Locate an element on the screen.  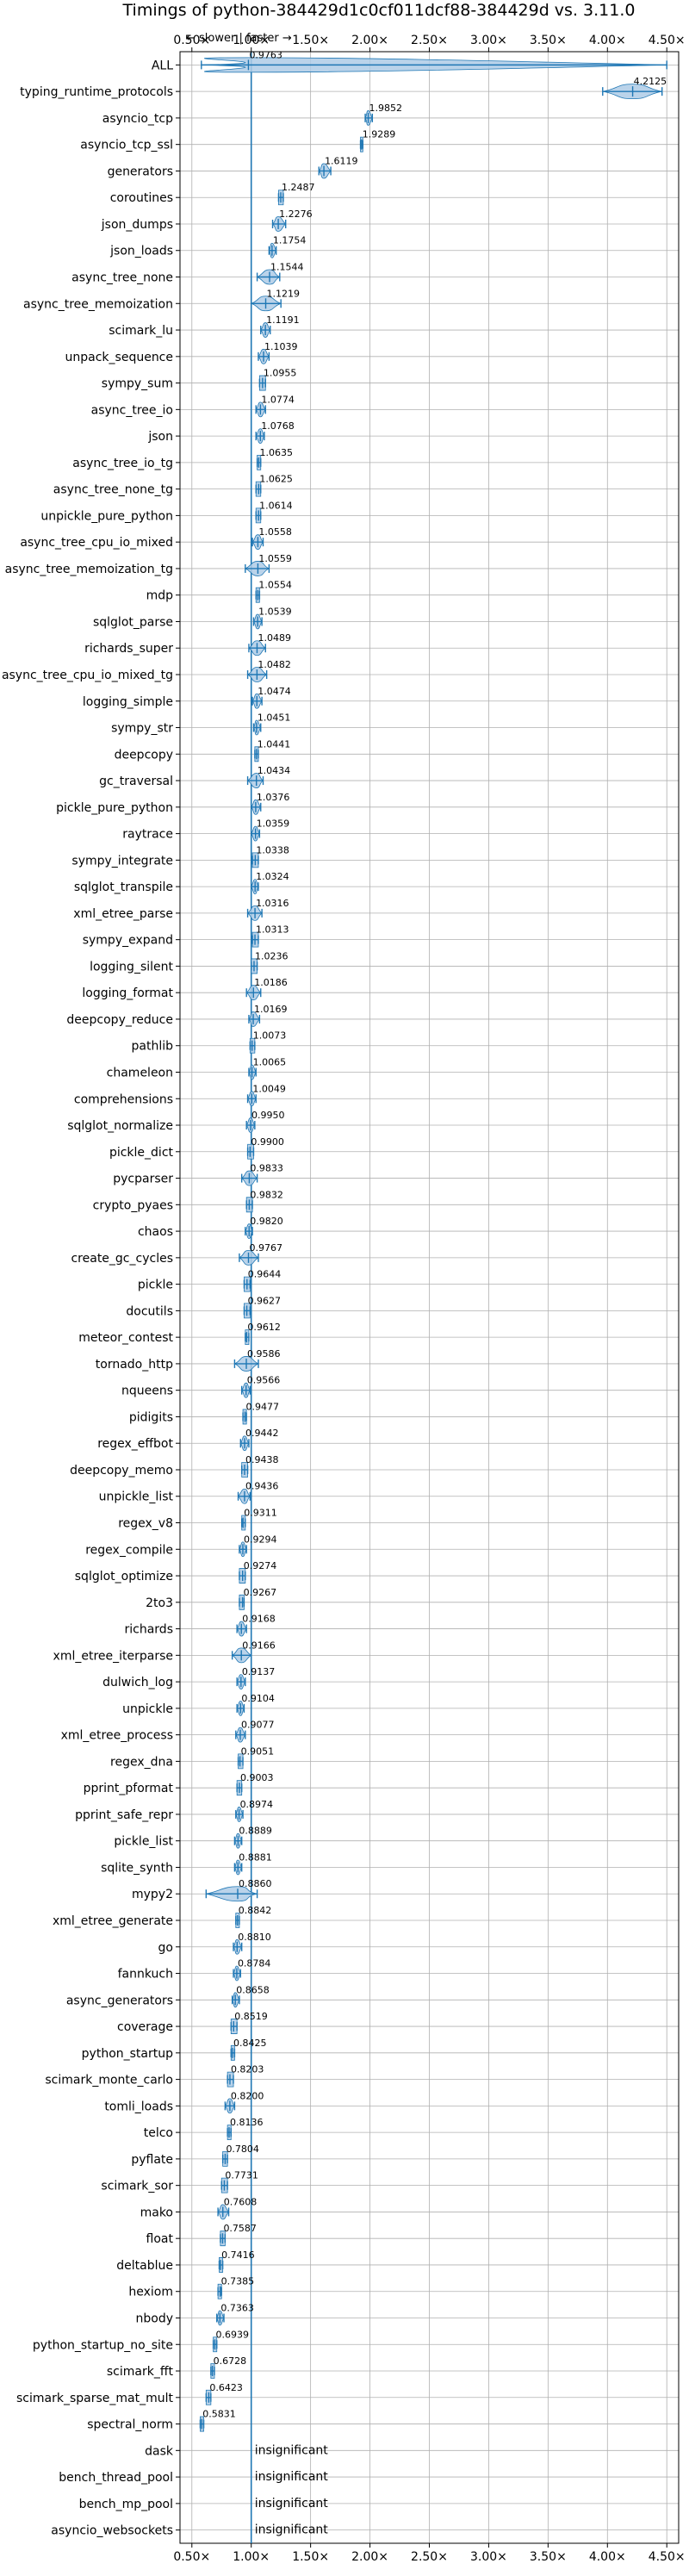
category-label: pickle_dict is located at coordinates (141, 1153).